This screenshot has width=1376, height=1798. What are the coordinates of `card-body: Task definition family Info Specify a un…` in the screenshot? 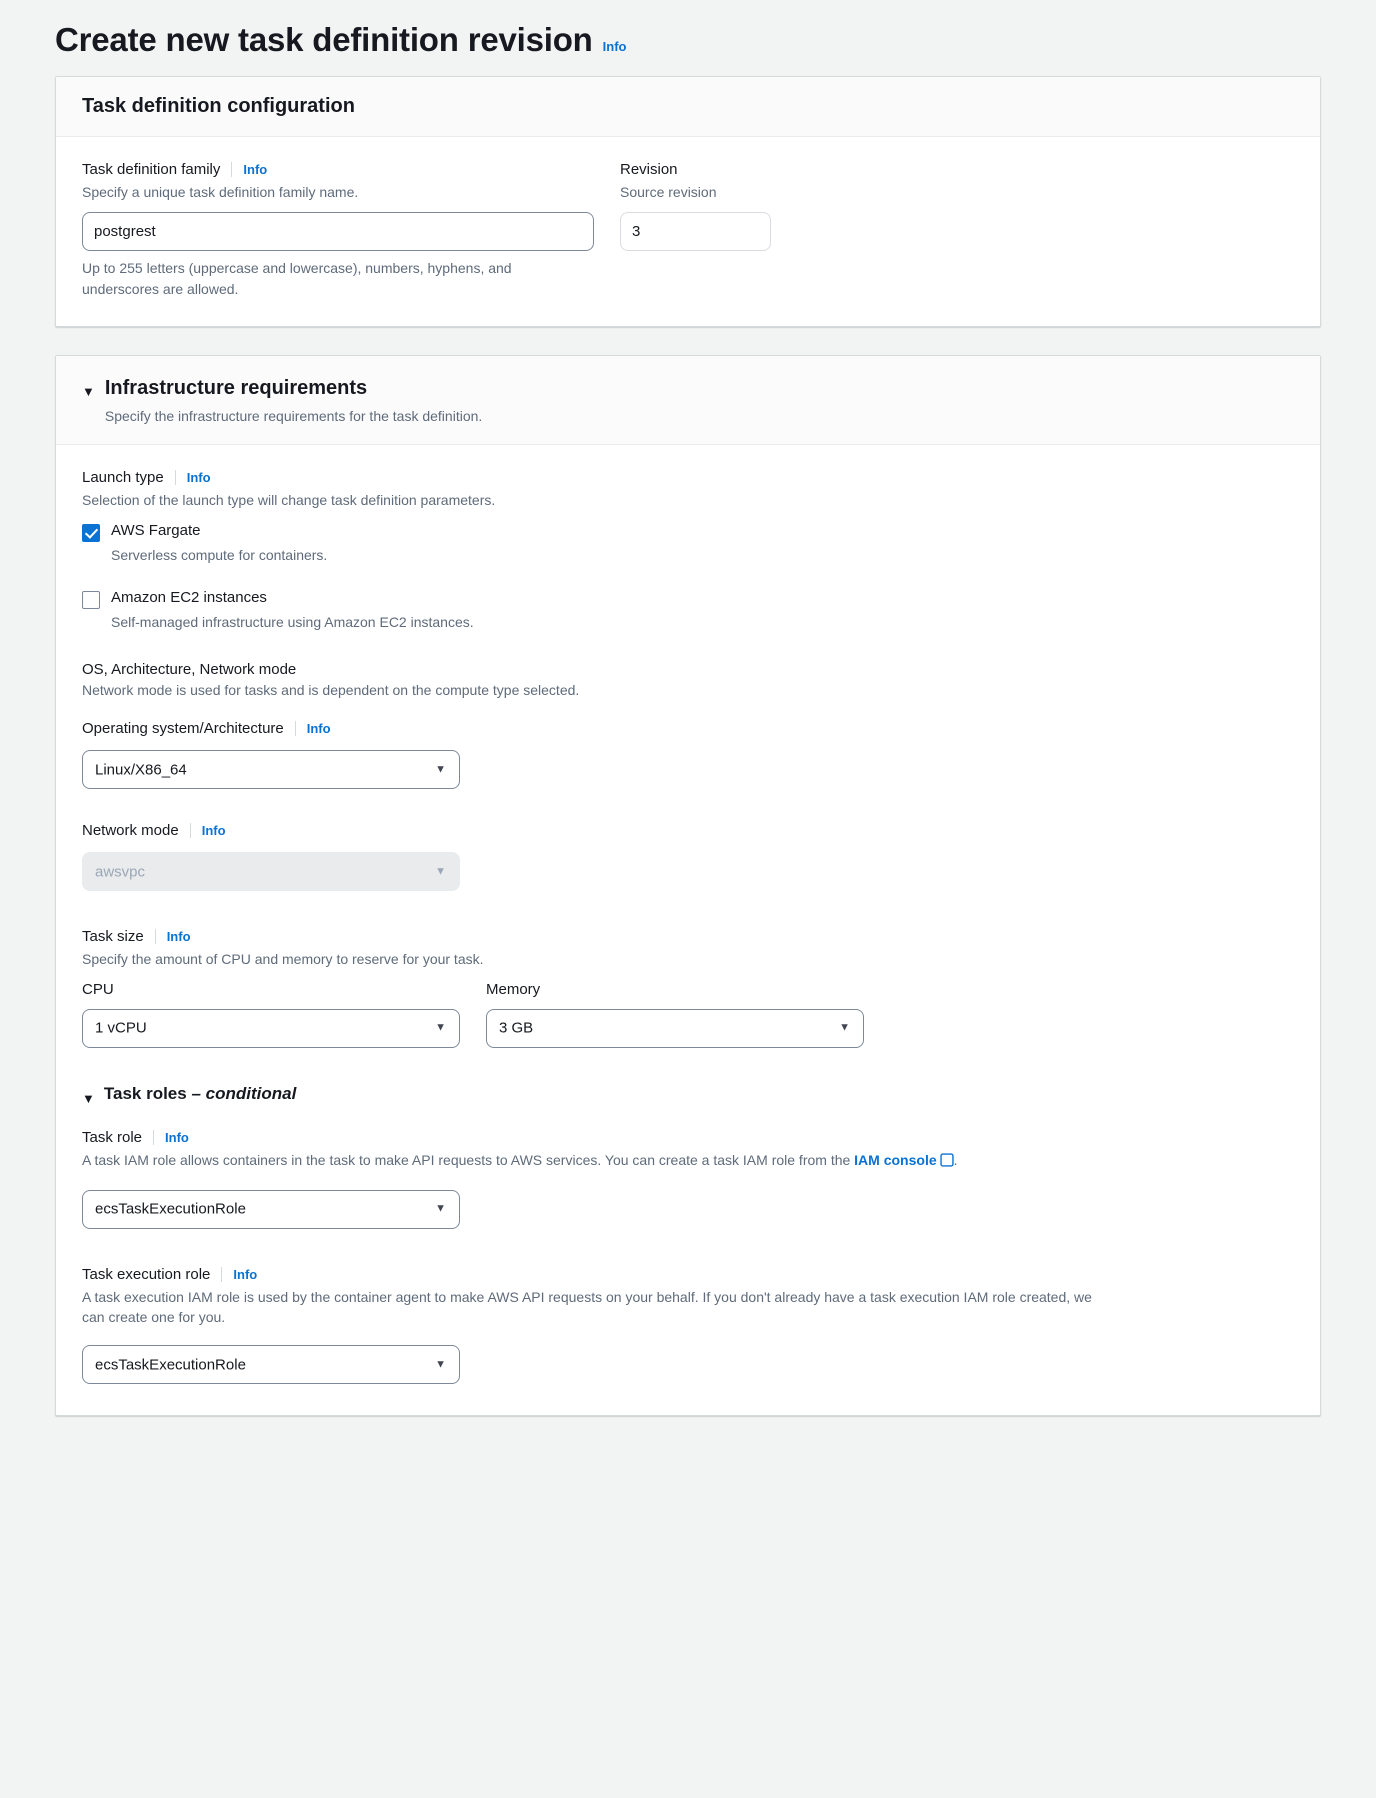 It's located at (688, 231).